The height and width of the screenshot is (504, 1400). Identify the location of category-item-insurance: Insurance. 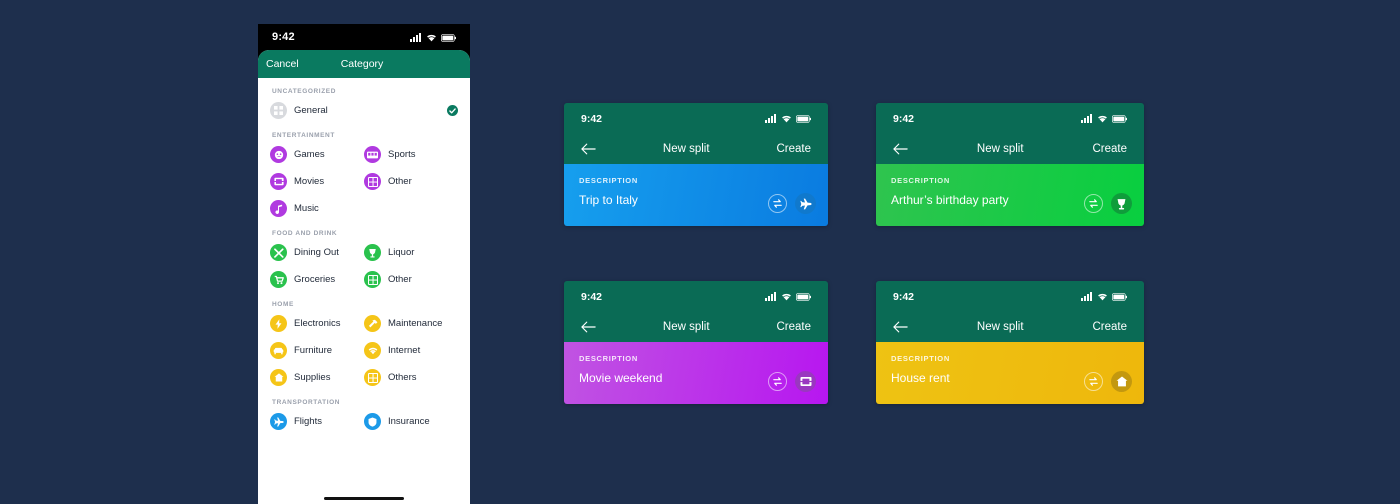
(411, 421).